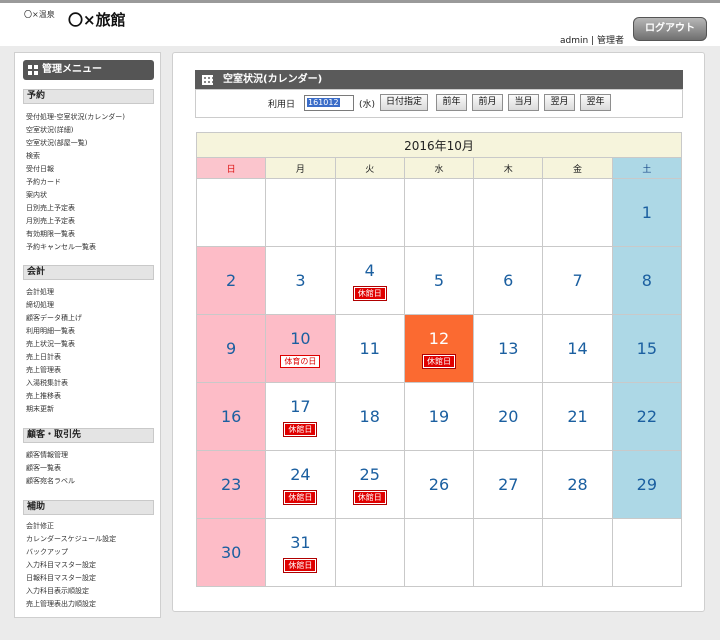 This screenshot has width=720, height=640. What do you see at coordinates (231, 348) in the screenshot?
I see `calendar-day-cell: 9` at bounding box center [231, 348].